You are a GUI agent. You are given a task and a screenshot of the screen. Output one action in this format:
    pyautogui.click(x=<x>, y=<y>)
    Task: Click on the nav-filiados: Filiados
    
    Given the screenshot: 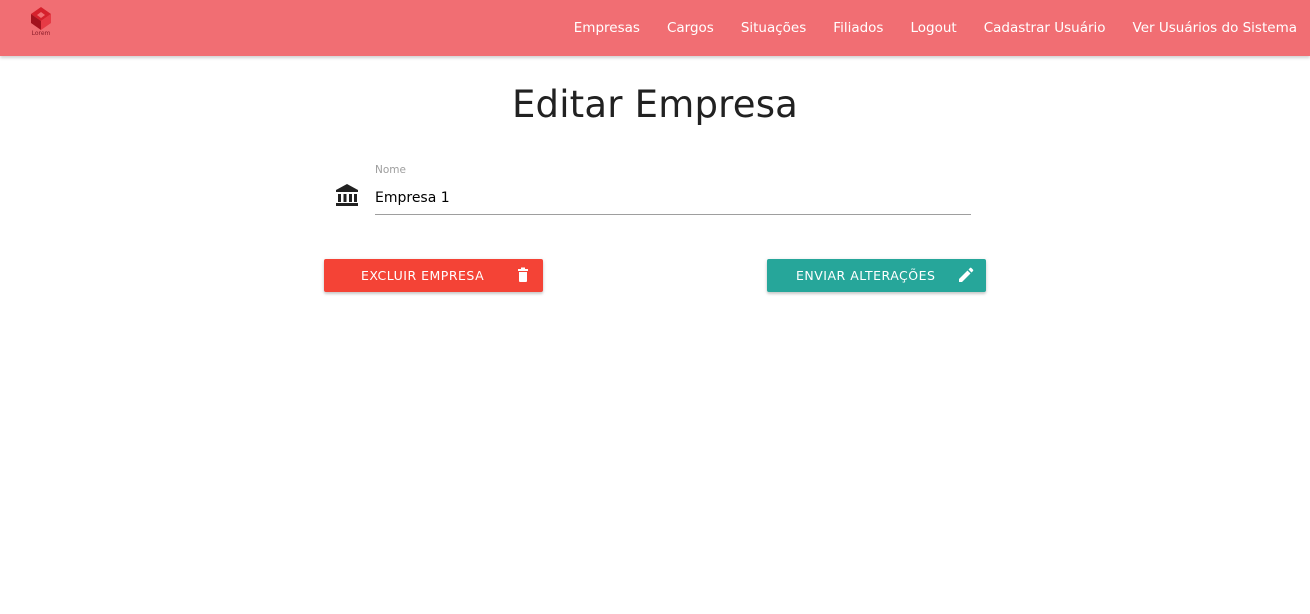 What is the action you would take?
    pyautogui.click(x=858, y=28)
    